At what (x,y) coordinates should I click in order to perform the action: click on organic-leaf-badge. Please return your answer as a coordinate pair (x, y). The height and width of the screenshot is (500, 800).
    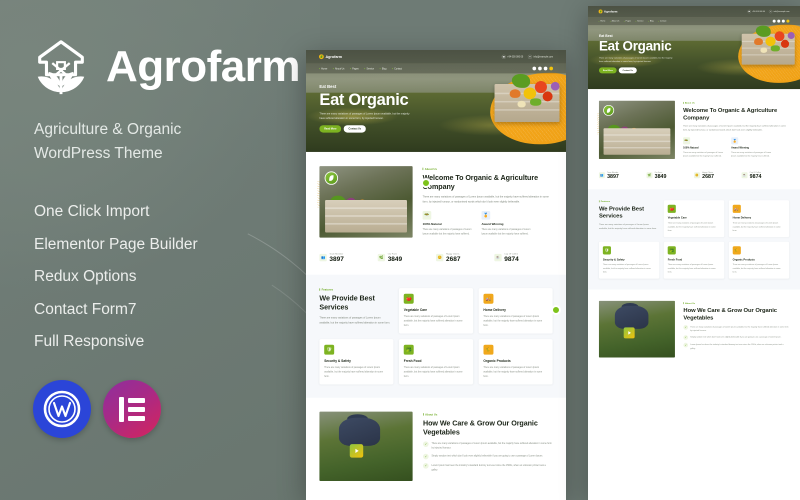
    Looking at the image, I should click on (609, 110).